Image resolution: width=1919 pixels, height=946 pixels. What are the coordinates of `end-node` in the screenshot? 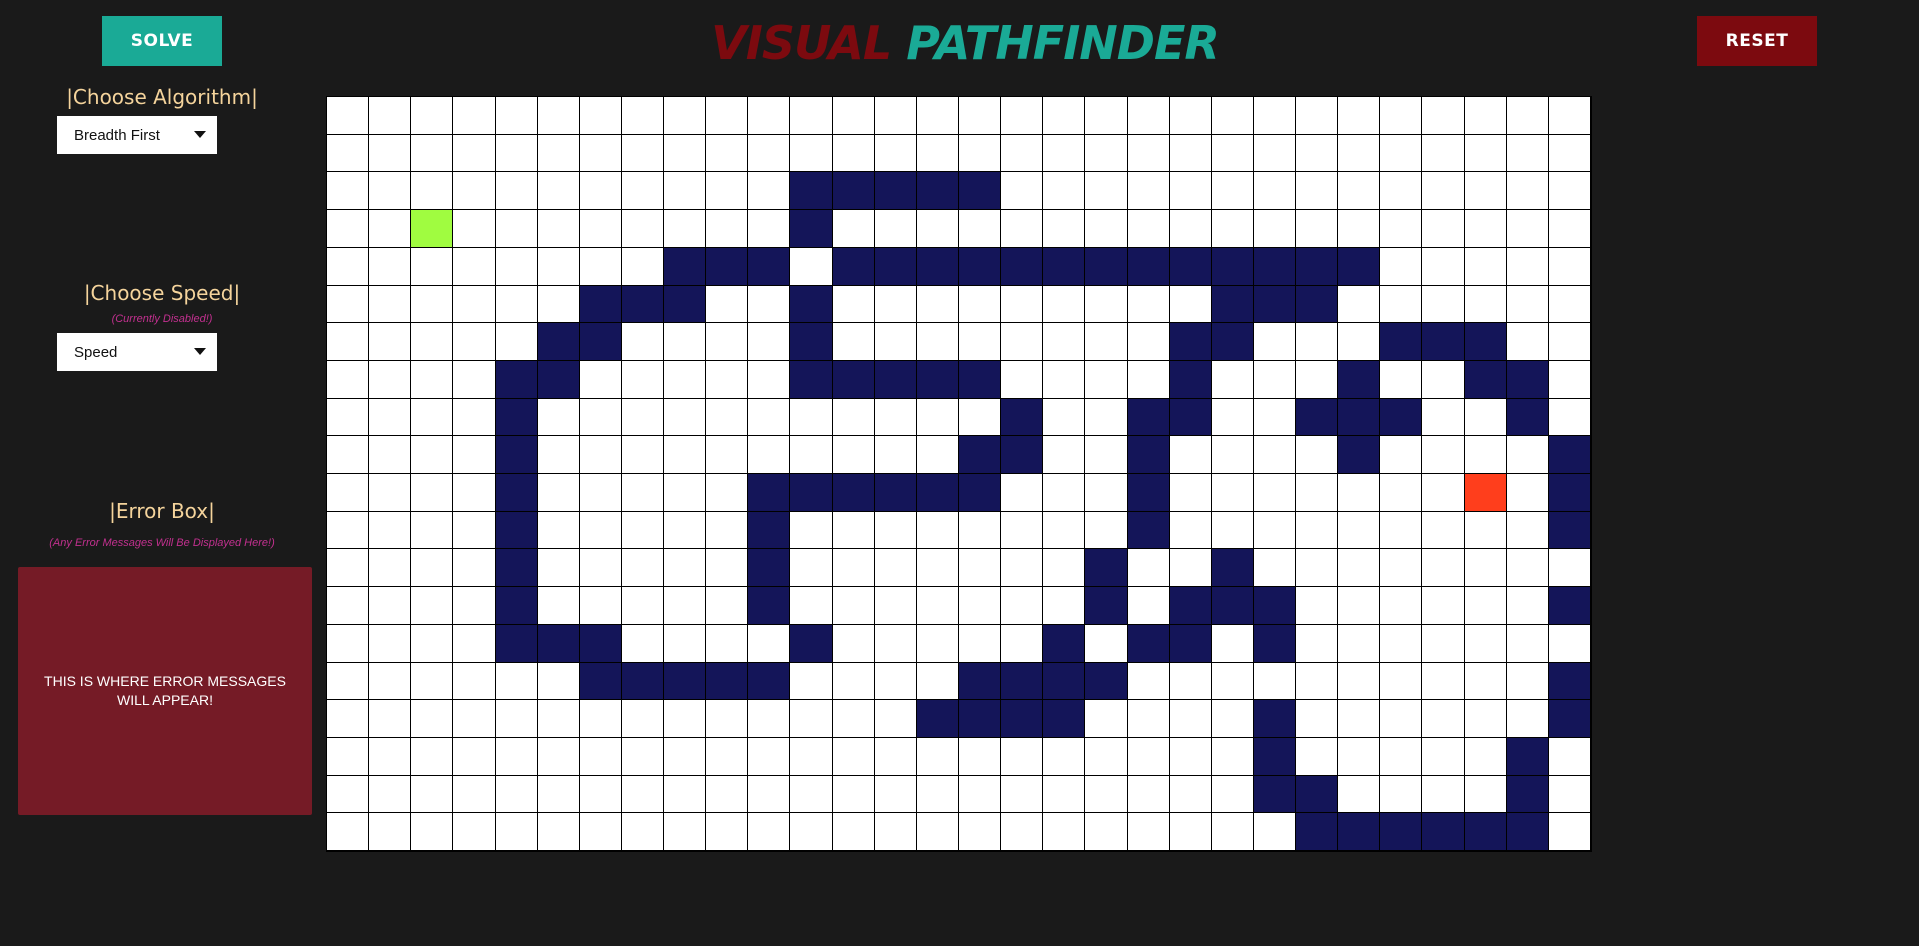 It's located at (1485, 493).